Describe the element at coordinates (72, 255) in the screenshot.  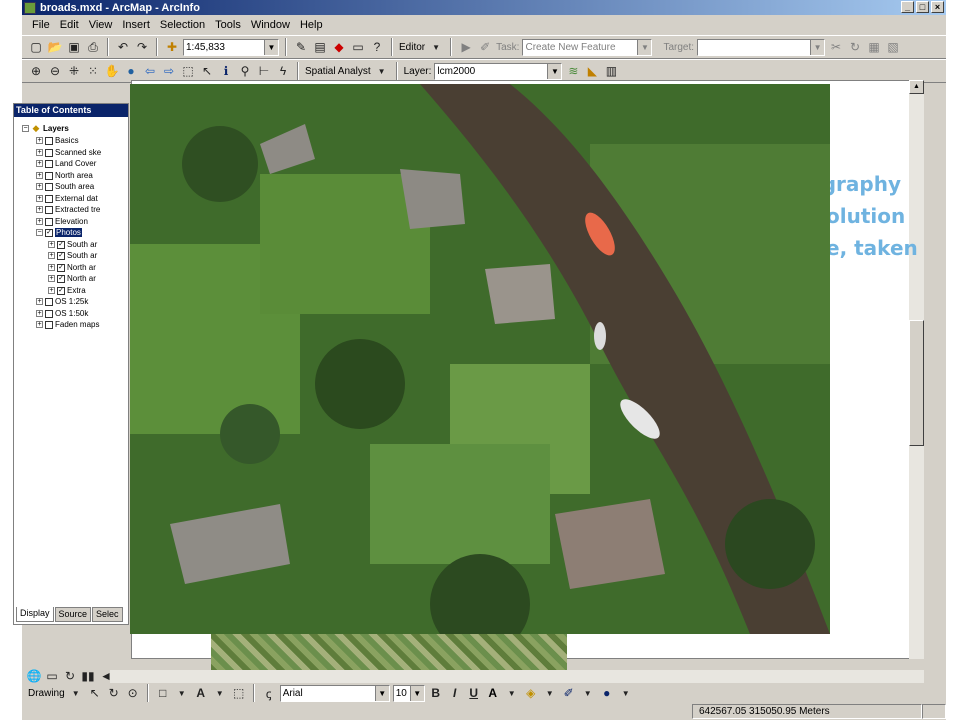
I see `toc-sublayer: + ✓ South ar` at that location.